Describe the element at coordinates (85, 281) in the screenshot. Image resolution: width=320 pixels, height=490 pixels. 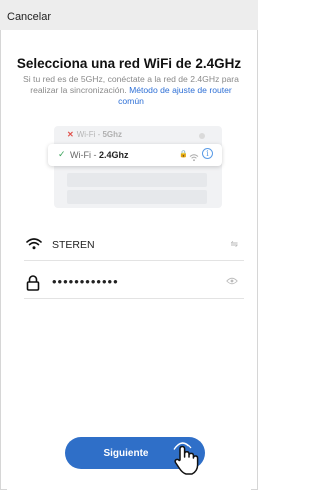
I see `password-value: ••••••••••••` at that location.